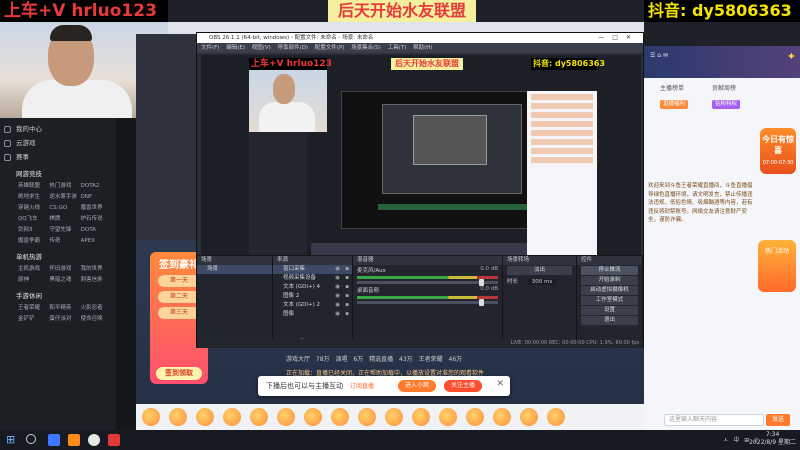 This screenshot has width=800, height=450. I want to click on sidebar-category-item: 剑网3, so click(33, 230).